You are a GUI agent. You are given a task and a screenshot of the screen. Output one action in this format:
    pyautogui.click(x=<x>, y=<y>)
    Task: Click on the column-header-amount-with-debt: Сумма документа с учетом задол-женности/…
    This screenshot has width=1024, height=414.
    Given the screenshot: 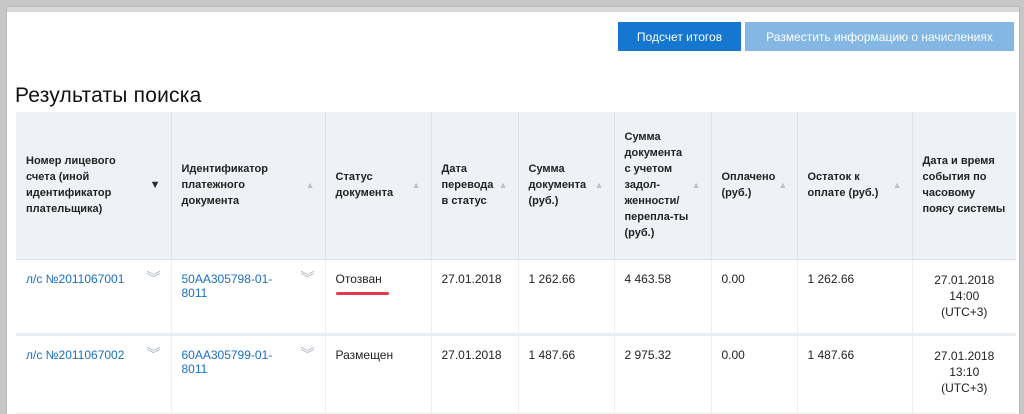 What is the action you would take?
    pyautogui.click(x=663, y=186)
    